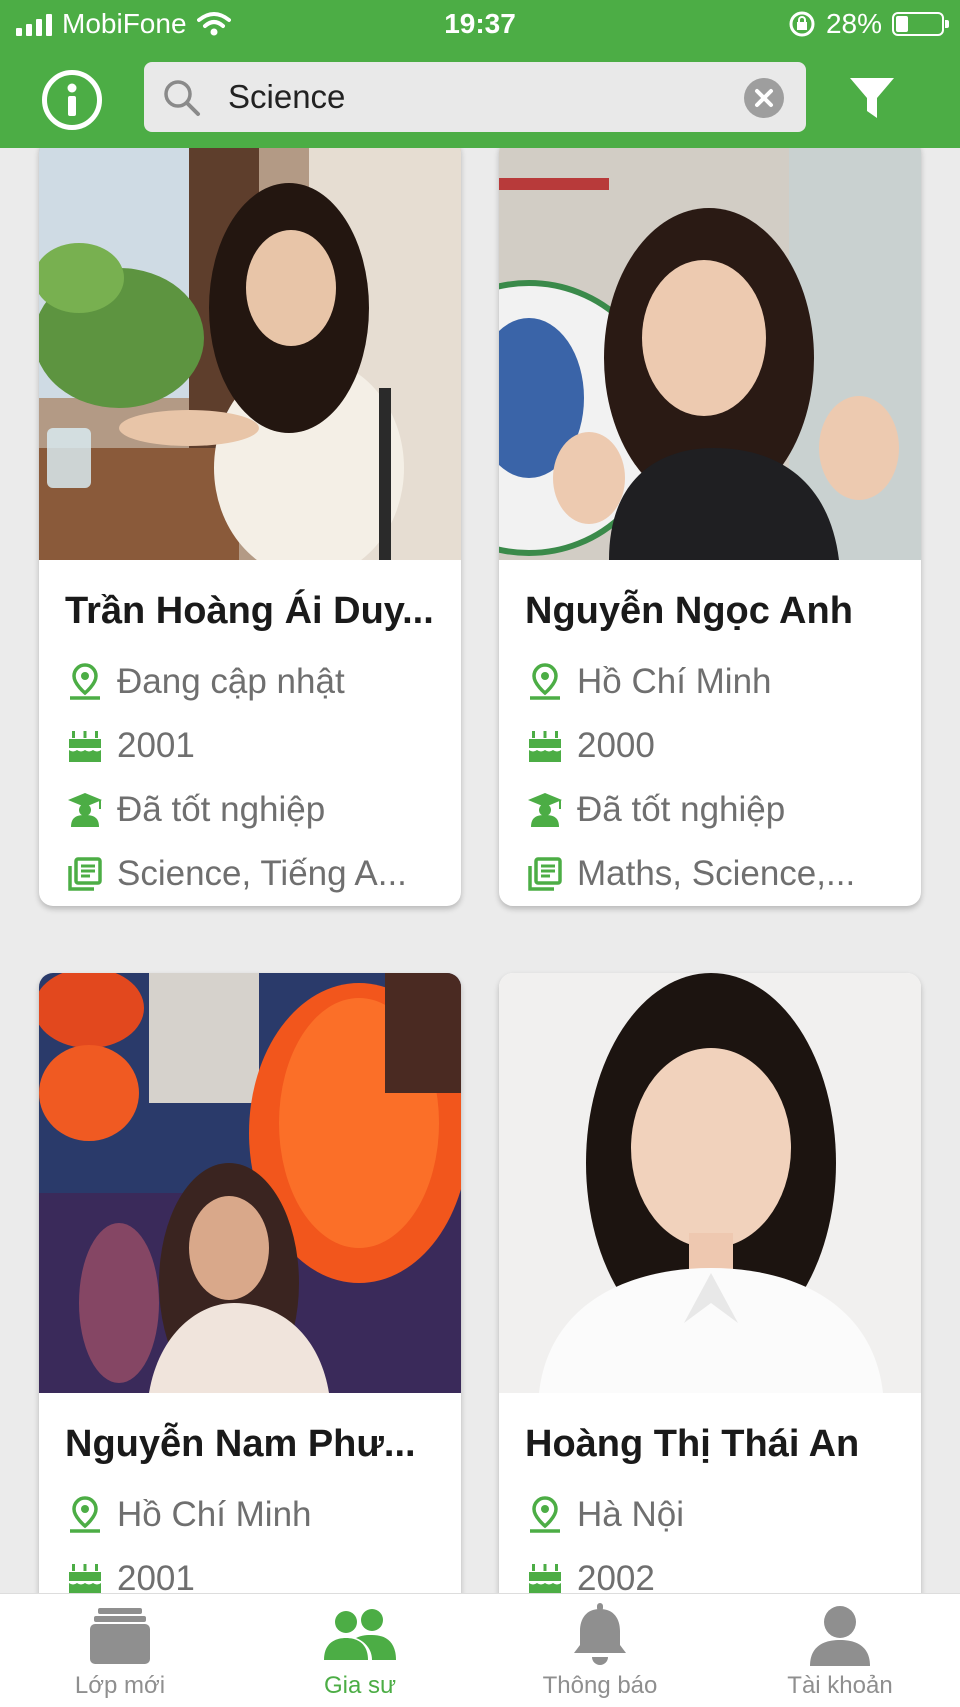  Describe the element at coordinates (710, 1570) in the screenshot. I see `tutor-birth-year: 2002` at that location.